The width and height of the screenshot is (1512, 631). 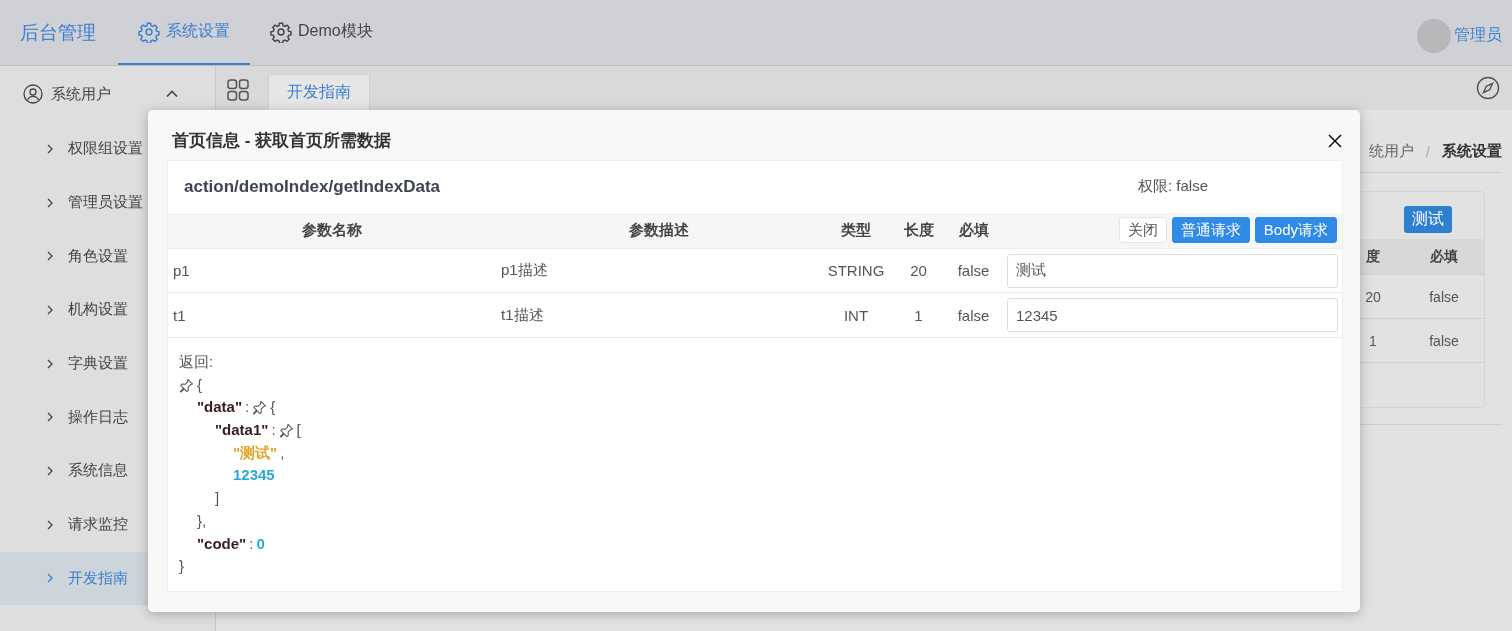 What do you see at coordinates (856, 315) in the screenshot?
I see `table-cell: INT` at bounding box center [856, 315].